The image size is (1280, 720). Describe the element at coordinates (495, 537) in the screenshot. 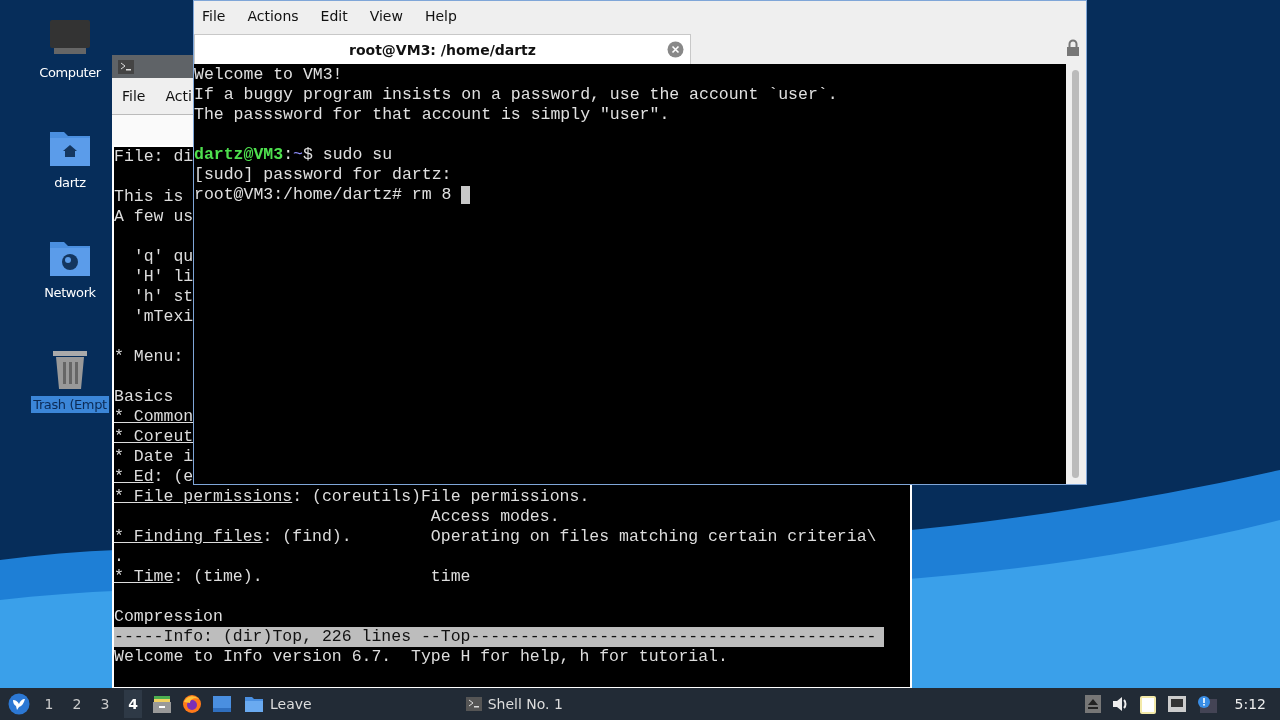

I see `terminal-line: * Finding files: (find). Operating on files matching certain criteria\` at that location.